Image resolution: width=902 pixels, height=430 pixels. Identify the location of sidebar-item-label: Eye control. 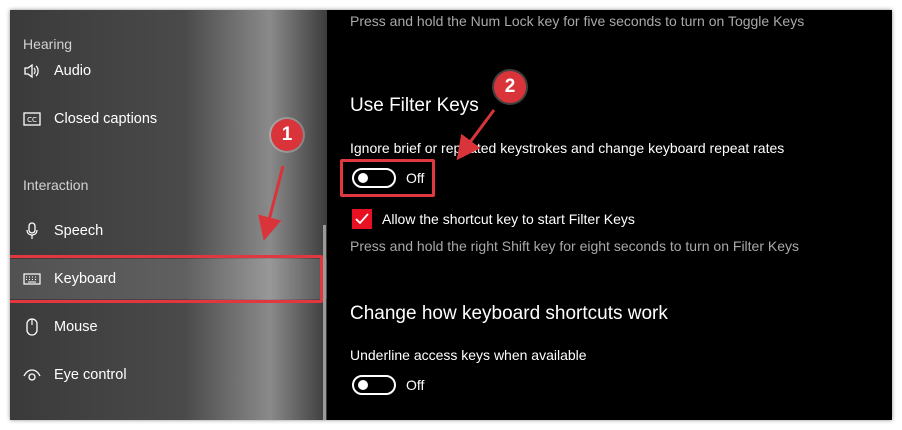
(90, 375).